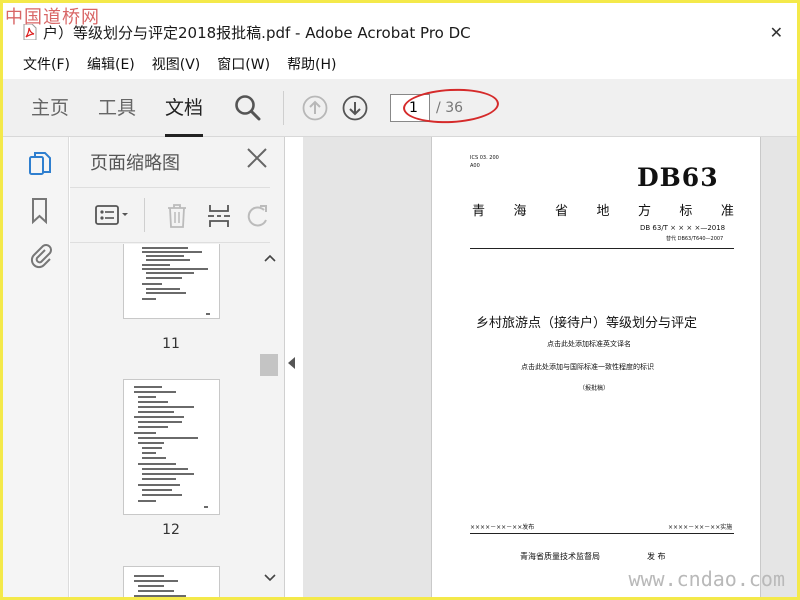  Describe the element at coordinates (46, 64) in the screenshot. I see `menu-file: 文件(F)` at that location.